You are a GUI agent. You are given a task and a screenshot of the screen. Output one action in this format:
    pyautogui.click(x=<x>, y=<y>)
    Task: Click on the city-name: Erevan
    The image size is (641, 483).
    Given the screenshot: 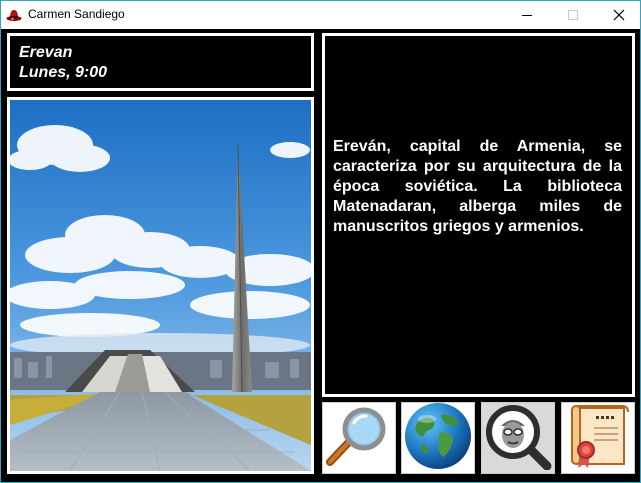 What is the action you would take?
    pyautogui.click(x=46, y=52)
    